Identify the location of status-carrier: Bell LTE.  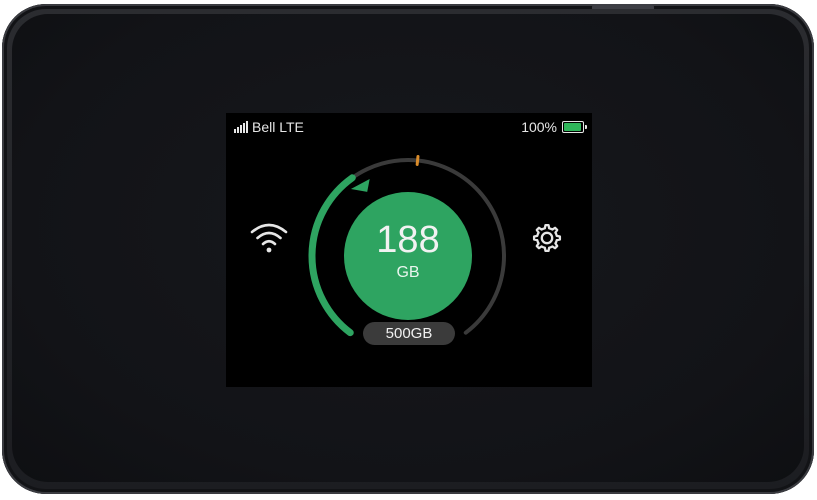
(269, 127).